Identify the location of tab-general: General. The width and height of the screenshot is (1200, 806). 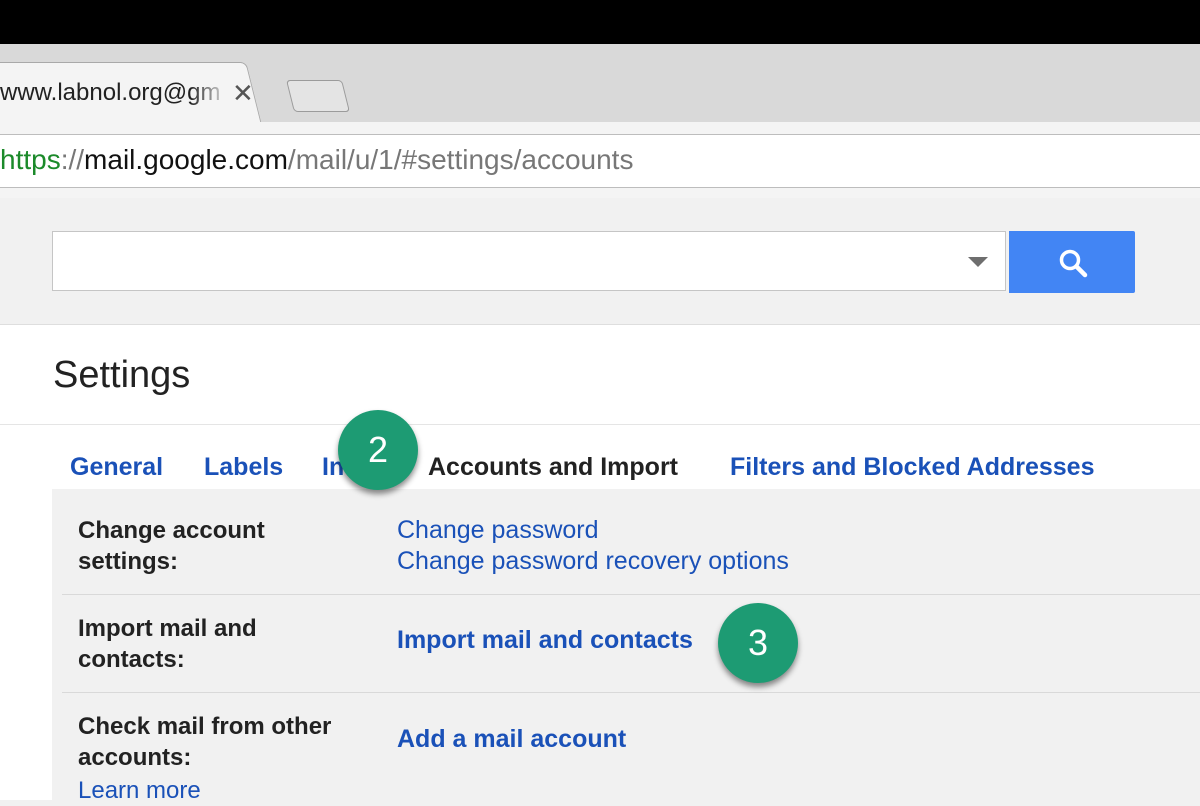
(116, 467).